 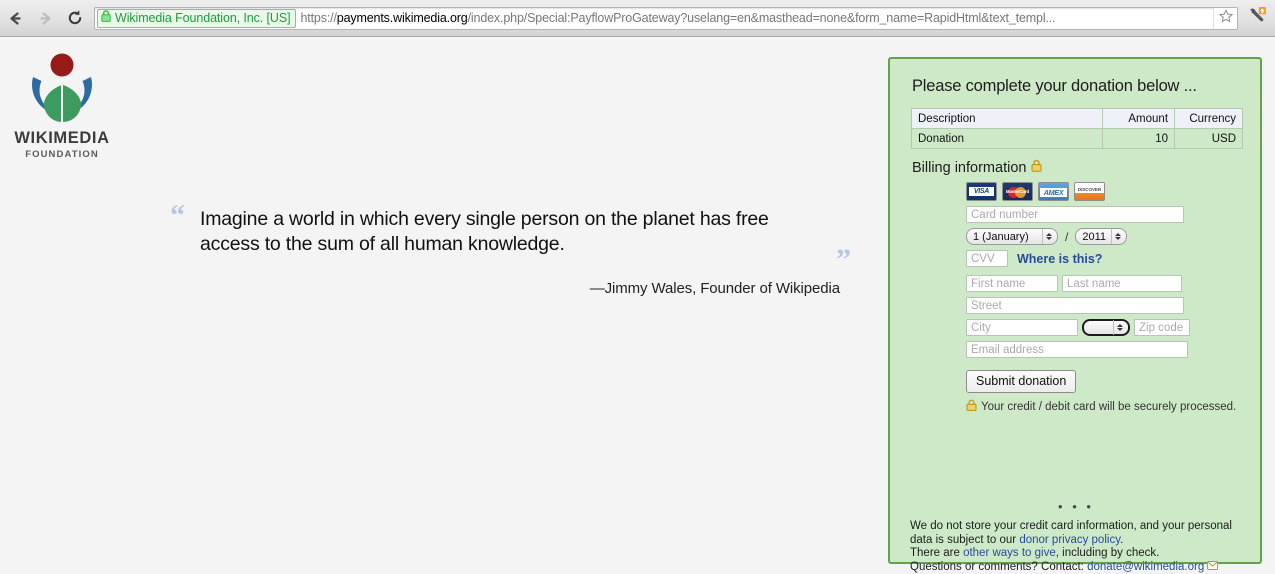 What do you see at coordinates (62, 155) in the screenshot?
I see `logo-wordmark-sub: FOUNDATION` at bounding box center [62, 155].